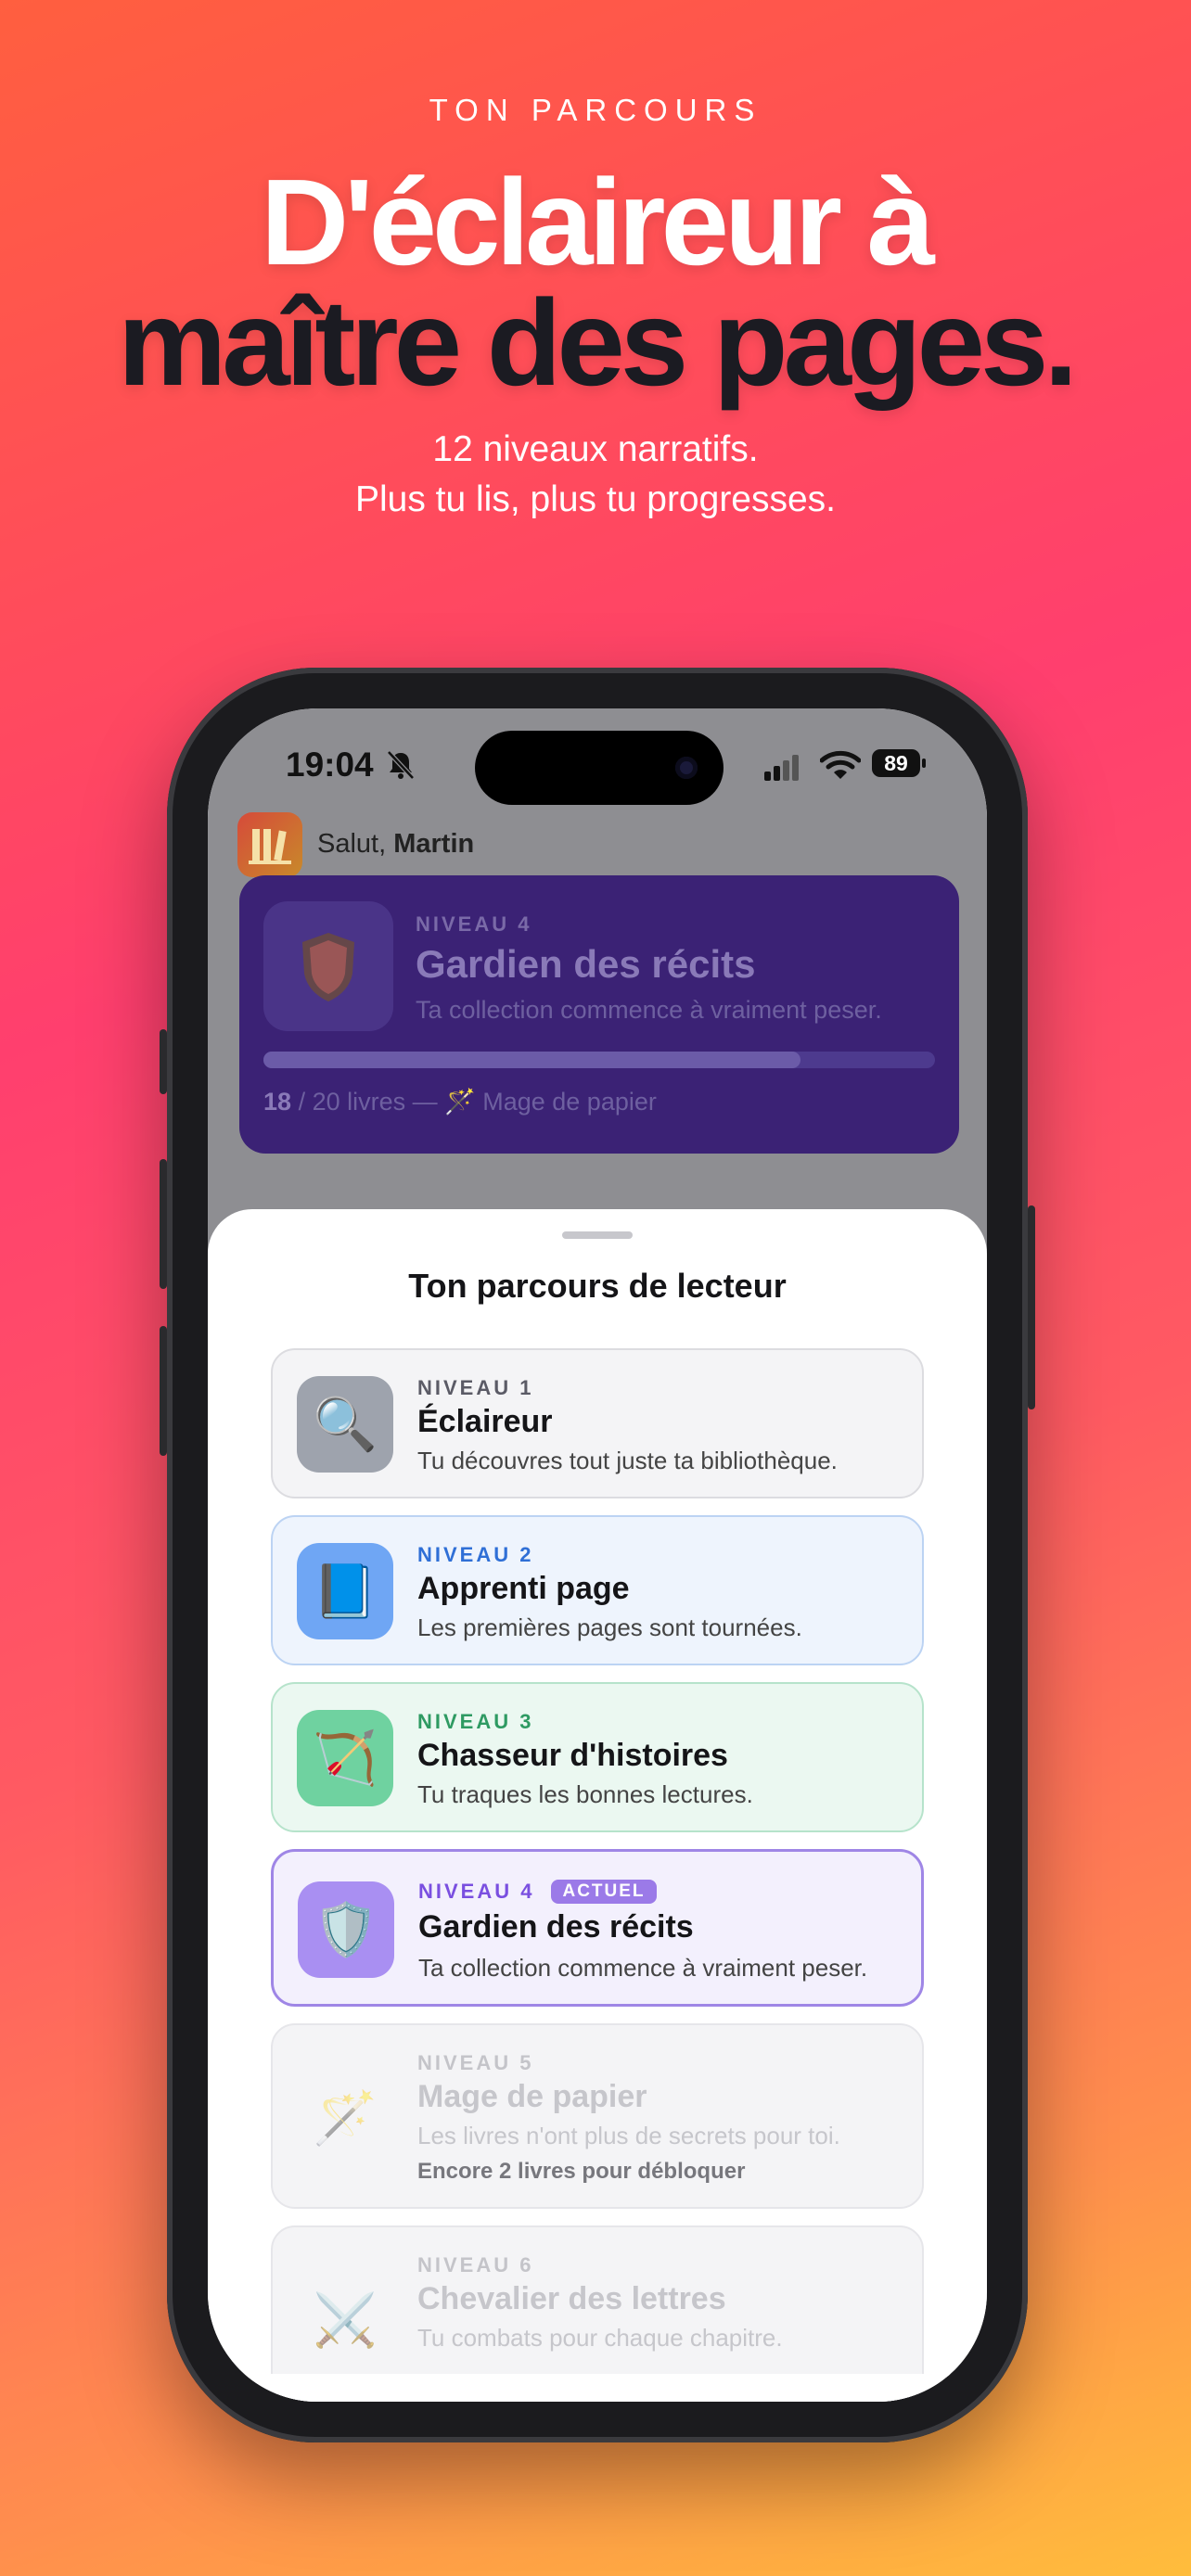 The width and height of the screenshot is (1191, 2576). Describe the element at coordinates (476, 1892) in the screenshot. I see `level-eyebrow-text: NIVEAU 4` at that location.